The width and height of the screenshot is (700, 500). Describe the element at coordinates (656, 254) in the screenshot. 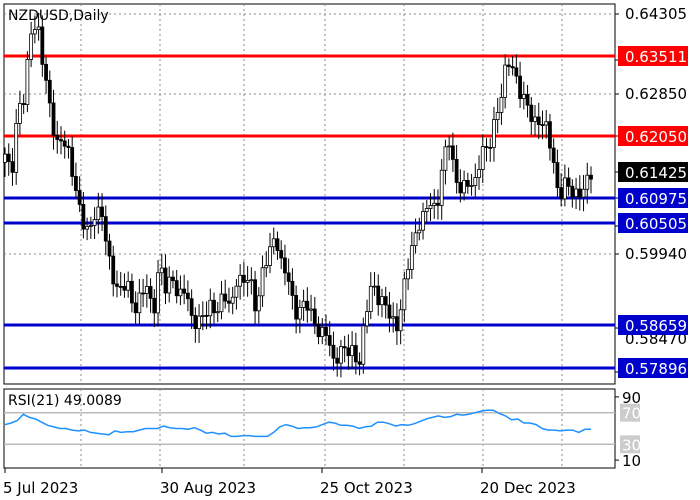

I see `price-tick-label: 0.59940` at that location.